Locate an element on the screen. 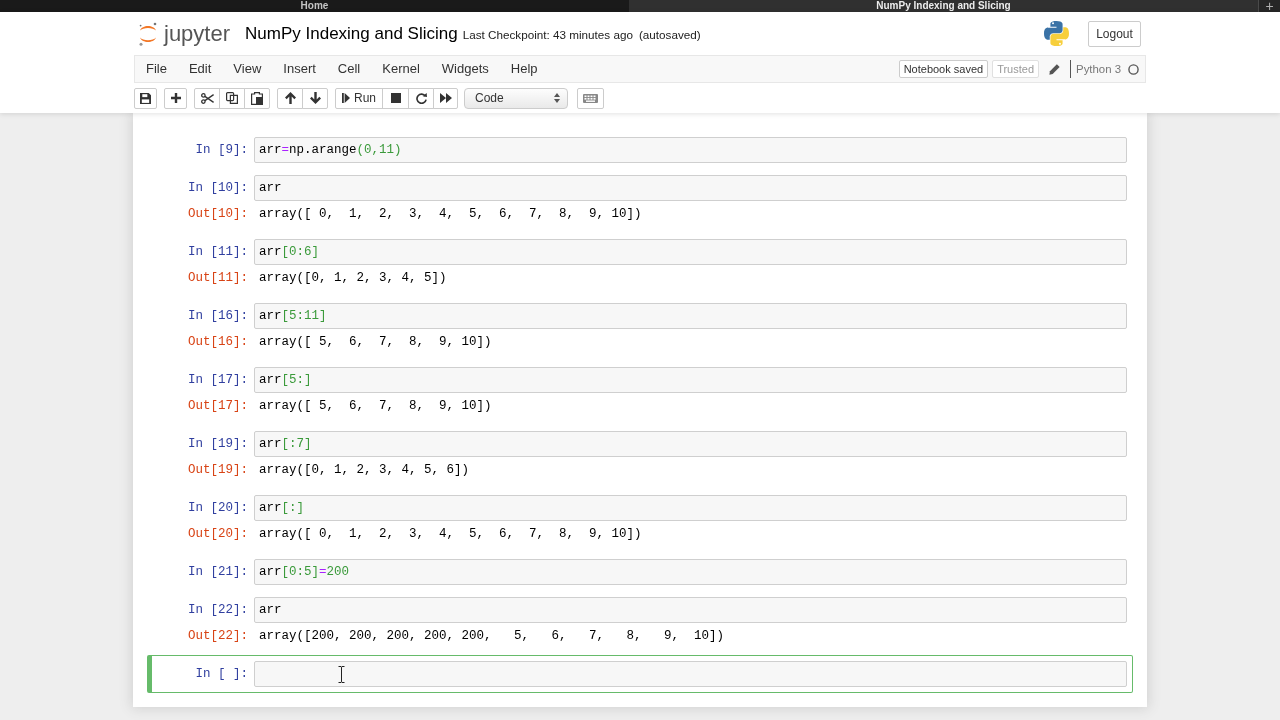 This screenshot has width=1280, height=720. clipboard-icon is located at coordinates (257, 98).